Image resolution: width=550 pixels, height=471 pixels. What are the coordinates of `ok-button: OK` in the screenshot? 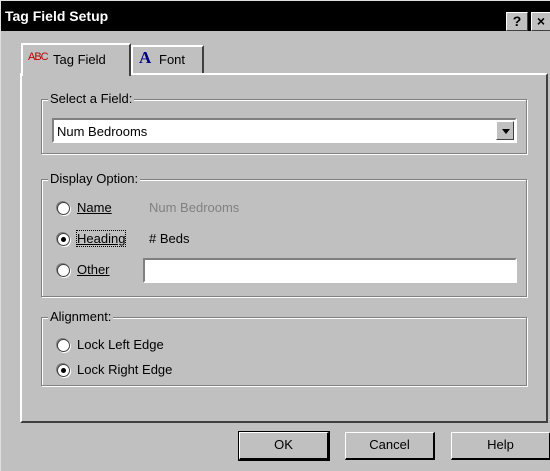 It's located at (284, 446).